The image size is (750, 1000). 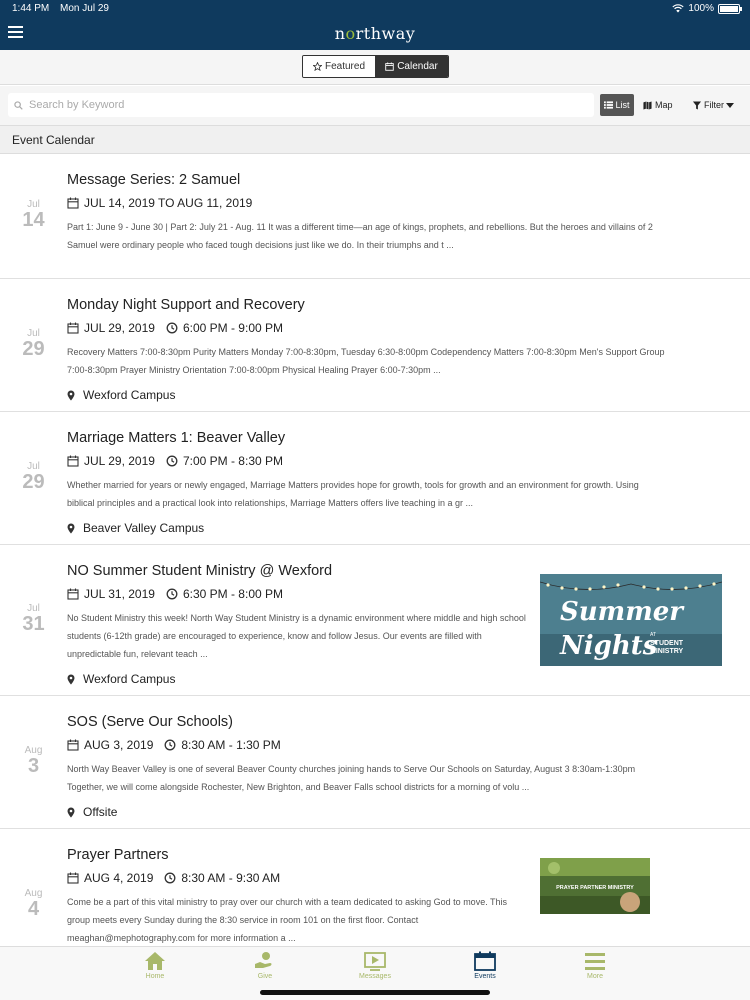 I want to click on home-indicator, so click(x=375, y=992).